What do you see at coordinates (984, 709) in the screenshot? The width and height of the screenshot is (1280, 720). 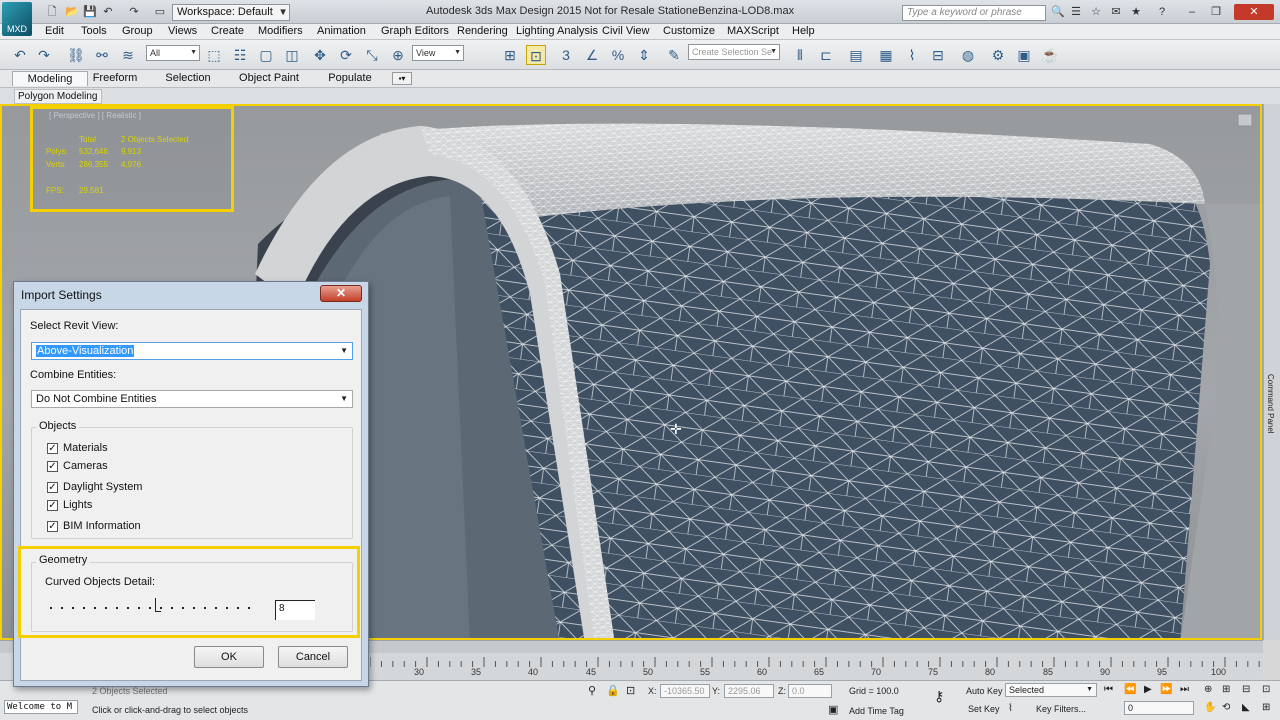 I see `set-key-button: Set Key` at bounding box center [984, 709].